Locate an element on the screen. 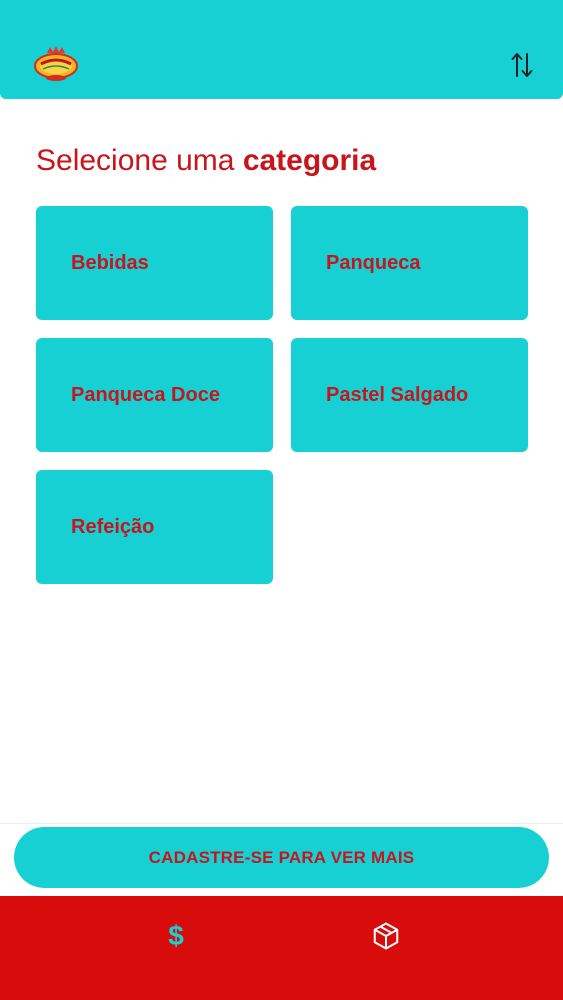 The image size is (563, 1000). sort-arrows-icon is located at coordinates (522, 65).